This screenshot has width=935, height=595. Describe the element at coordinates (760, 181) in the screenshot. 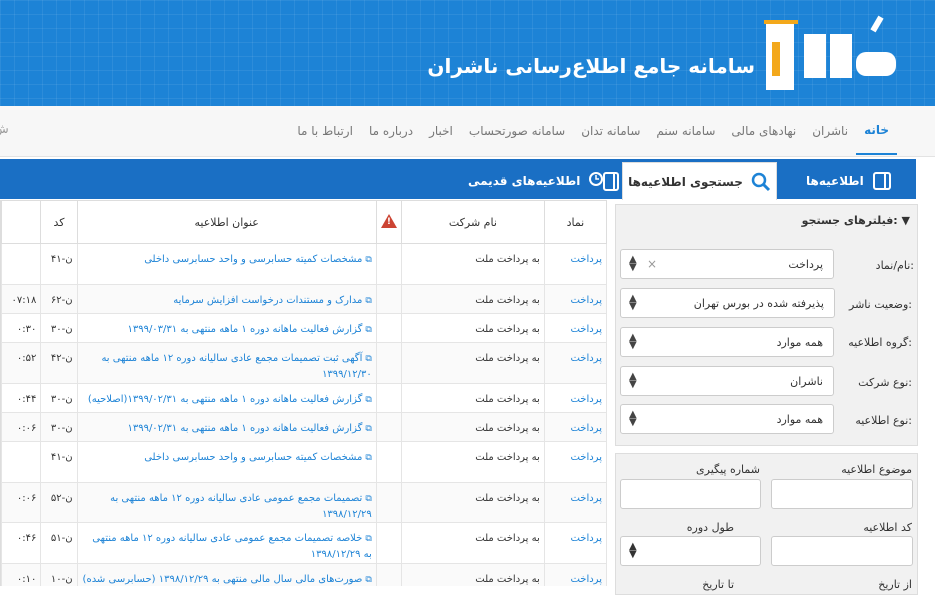

I see `search-icon` at that location.